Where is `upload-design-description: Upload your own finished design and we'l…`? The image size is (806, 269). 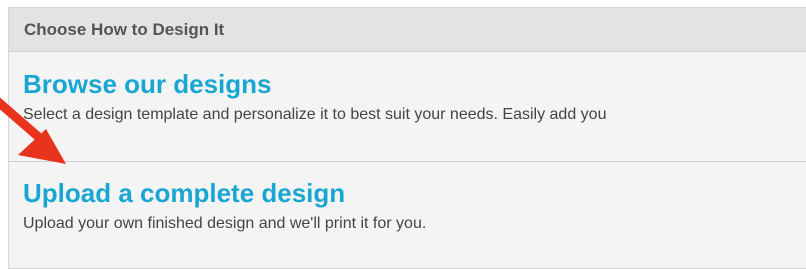 upload-design-description: Upload your own finished design and we'l… is located at coordinates (225, 223).